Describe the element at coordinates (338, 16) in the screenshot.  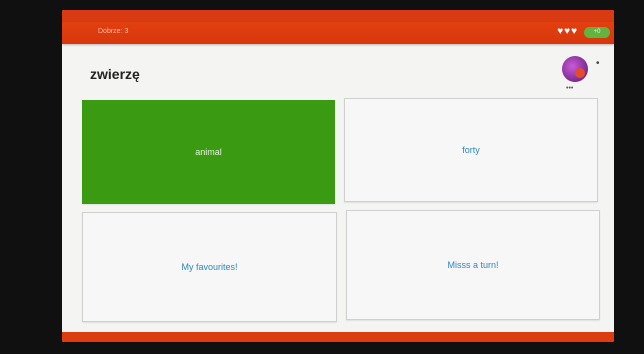
I see `status-bar` at that location.